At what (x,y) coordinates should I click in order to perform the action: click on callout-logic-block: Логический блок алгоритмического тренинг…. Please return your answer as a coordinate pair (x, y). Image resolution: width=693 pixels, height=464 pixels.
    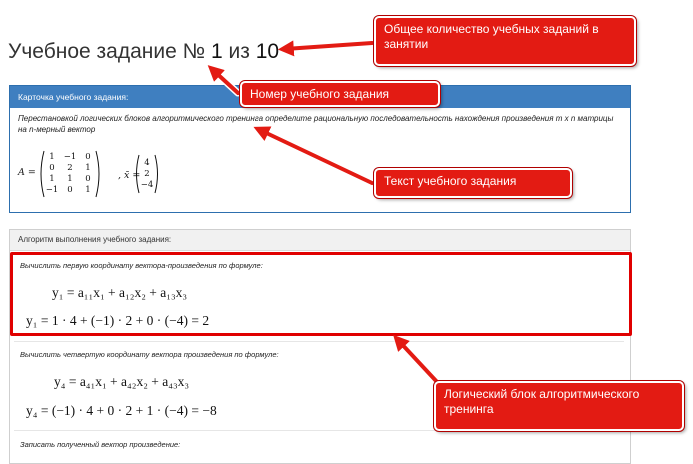
    Looking at the image, I should click on (559, 406).